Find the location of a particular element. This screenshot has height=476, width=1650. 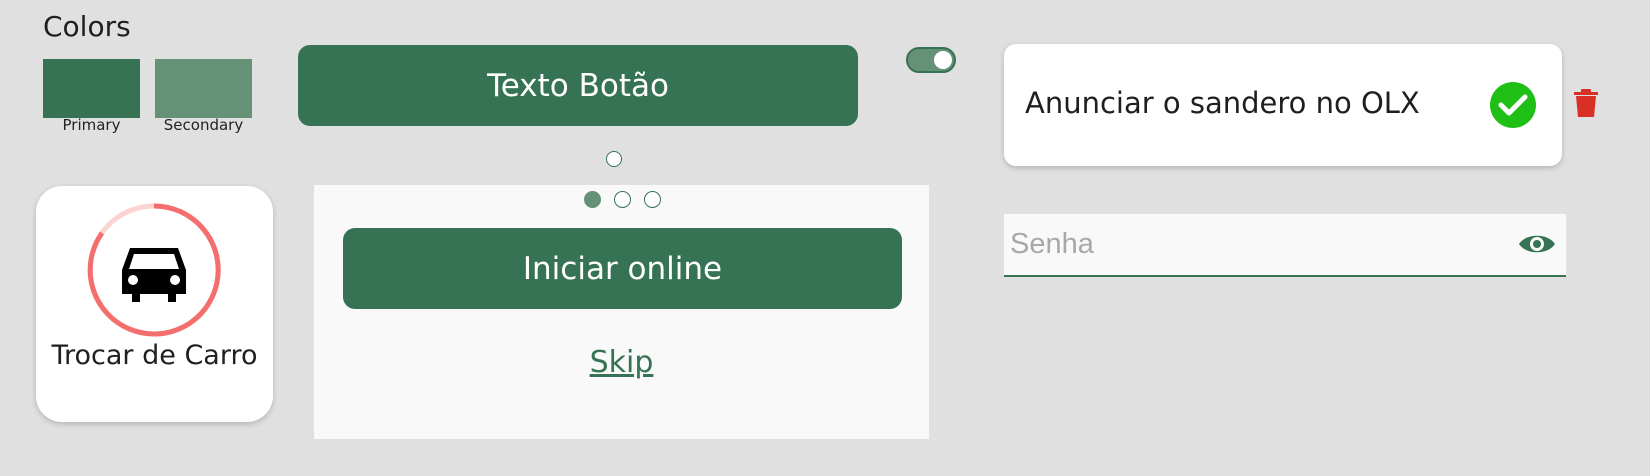

toggle-switch is located at coordinates (931, 60).